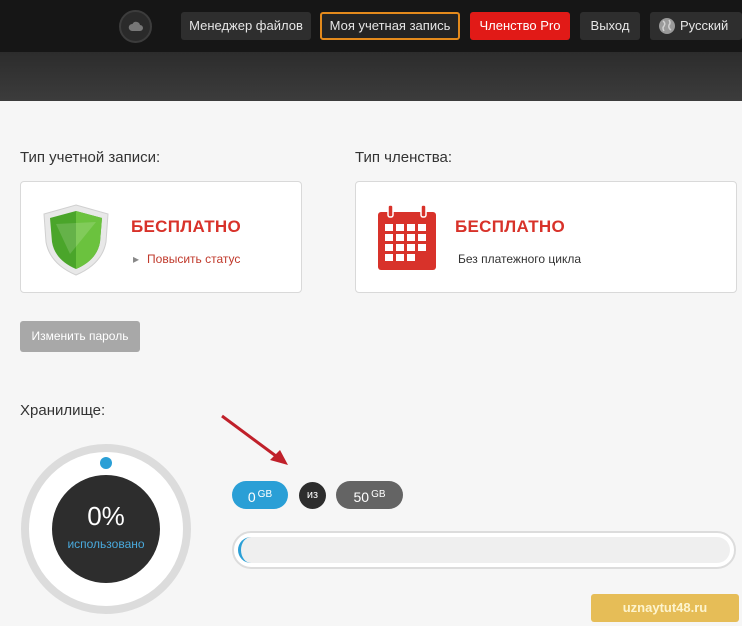  I want to click on storage-gauge: 0% использовано, so click(106, 529).